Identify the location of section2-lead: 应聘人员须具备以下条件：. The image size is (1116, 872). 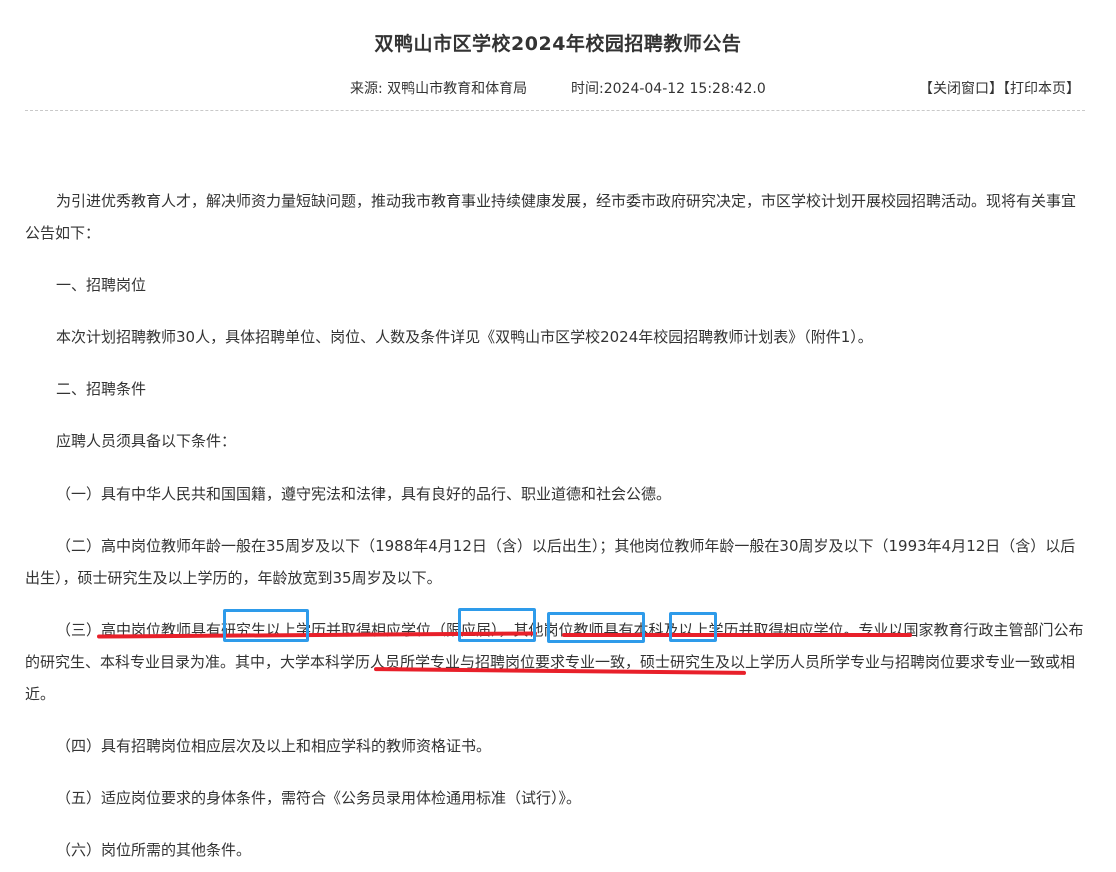
(146, 441).